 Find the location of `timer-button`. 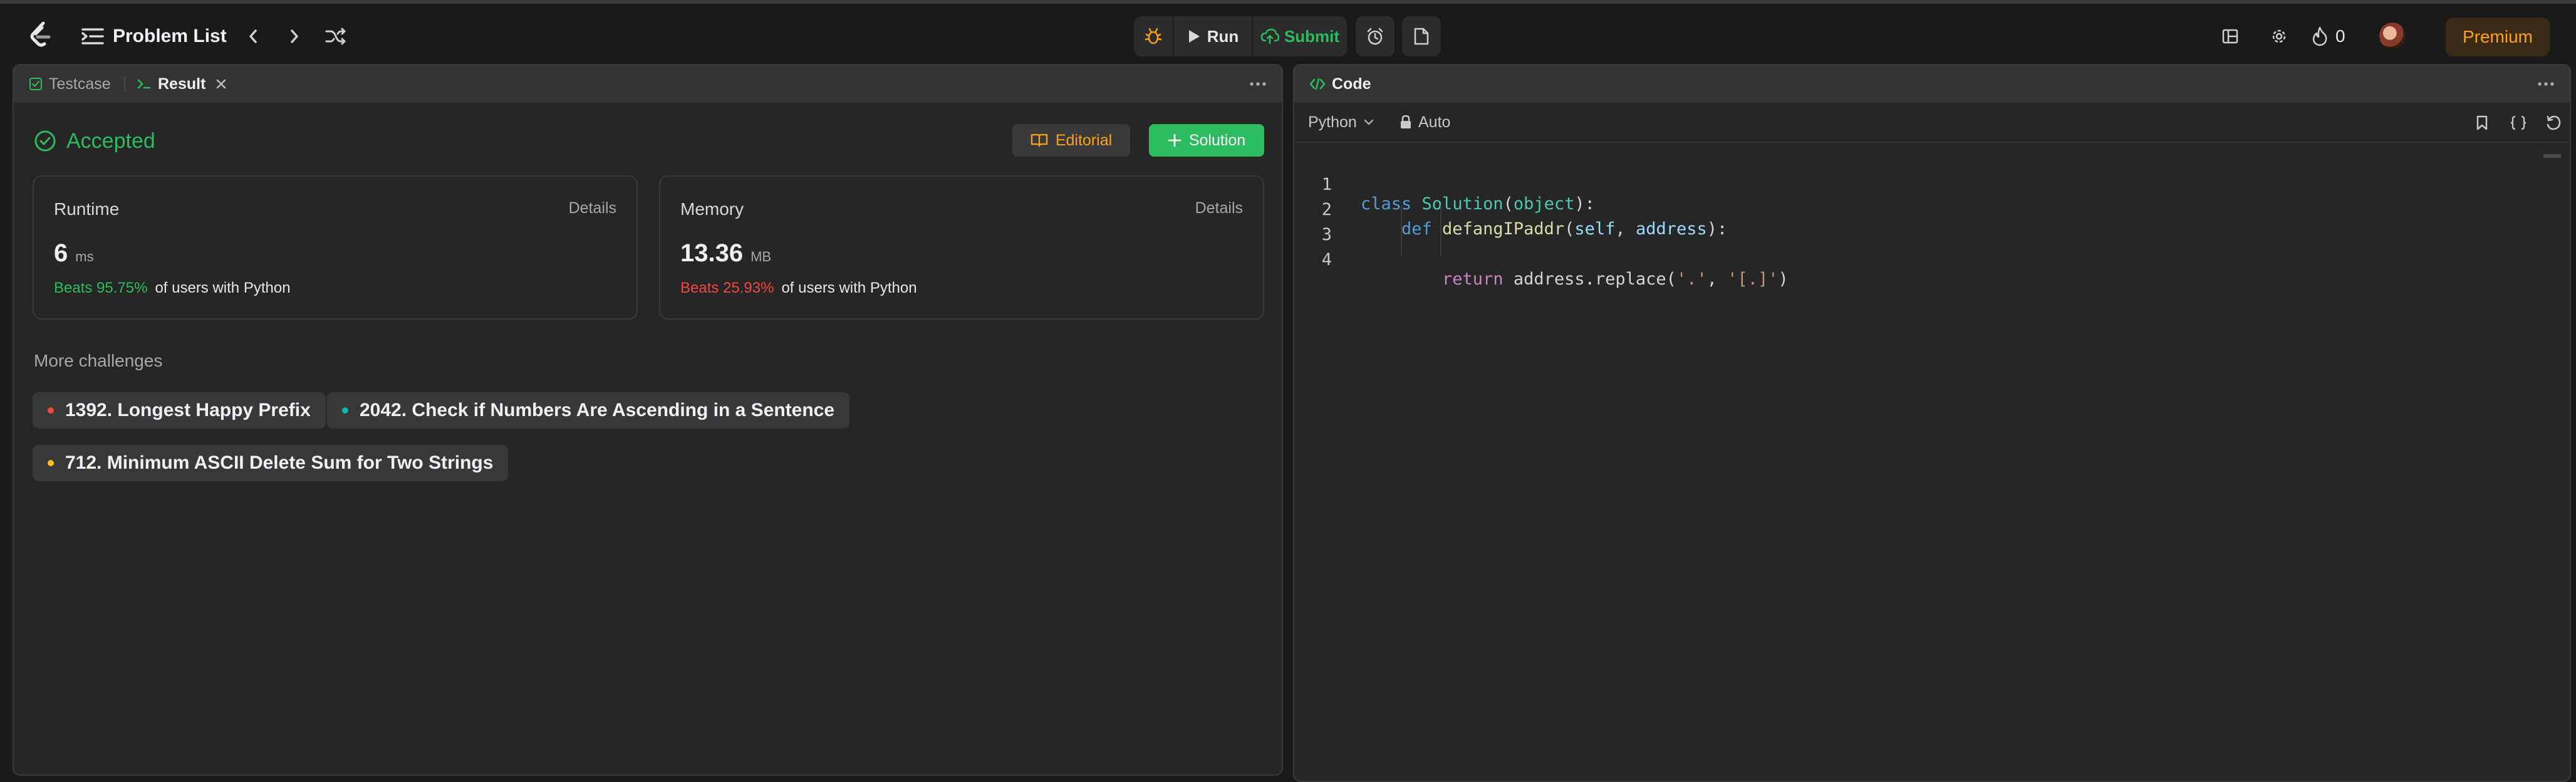

timer-button is located at coordinates (1375, 36).